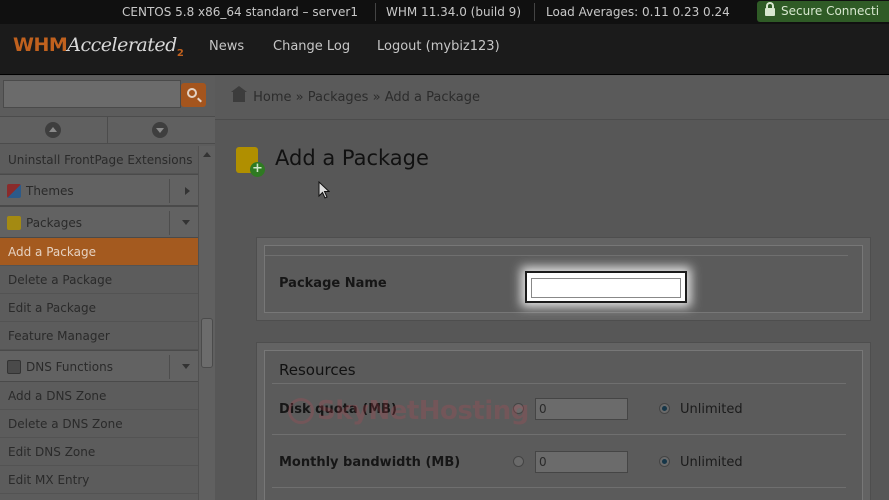 The height and width of the screenshot is (500, 889). Describe the element at coordinates (664, 461) in the screenshot. I see `bandwidth-unlimited-radio` at that location.